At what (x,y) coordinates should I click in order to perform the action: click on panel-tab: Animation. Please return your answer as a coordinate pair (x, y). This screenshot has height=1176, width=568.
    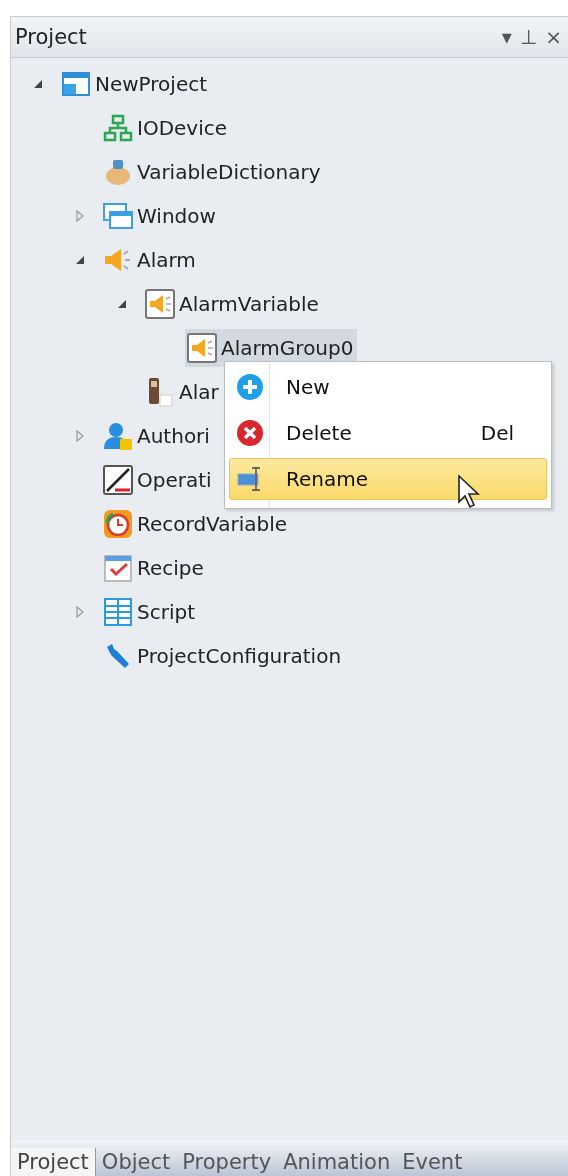
    Looking at the image, I should click on (337, 1162).